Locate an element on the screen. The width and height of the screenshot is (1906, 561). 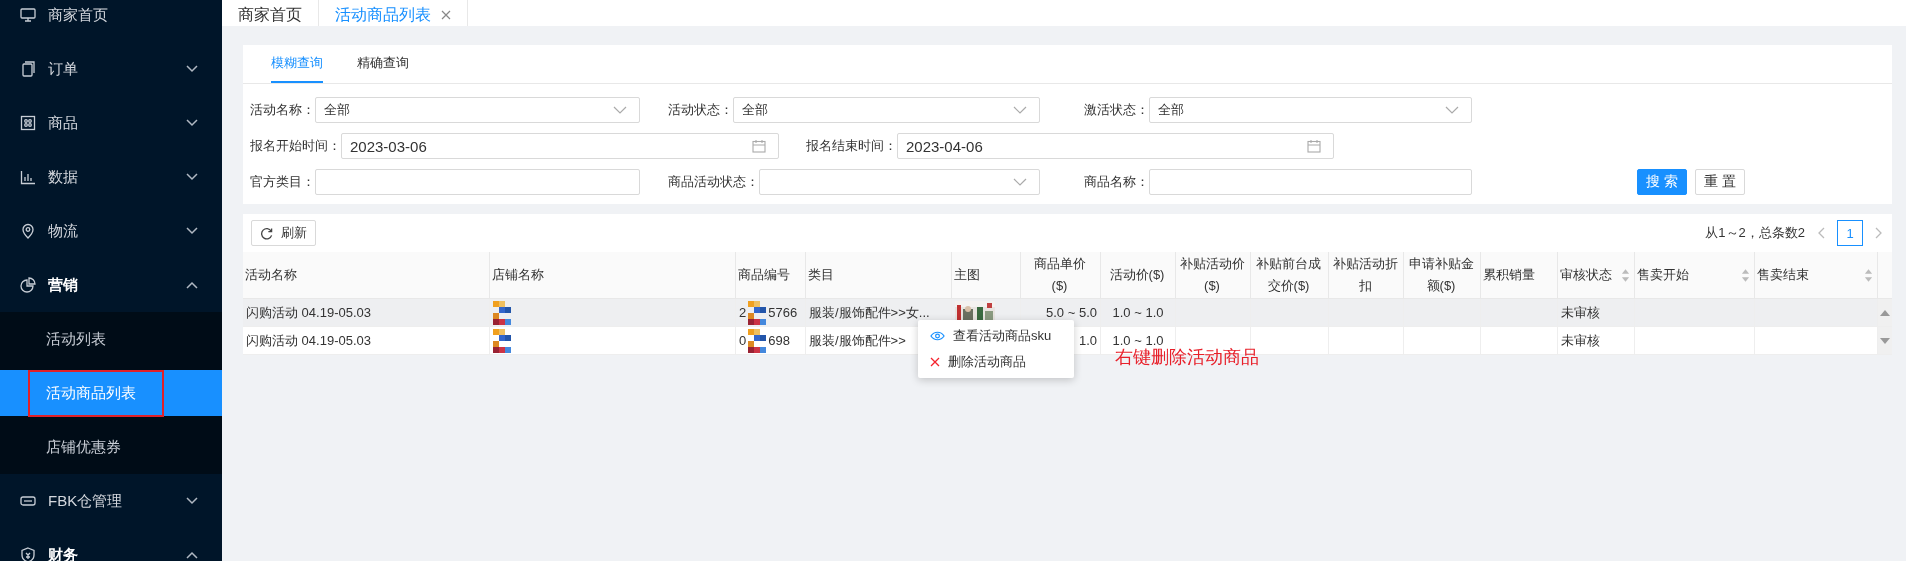
submenu-item: 活动列表 is located at coordinates (111, 339).